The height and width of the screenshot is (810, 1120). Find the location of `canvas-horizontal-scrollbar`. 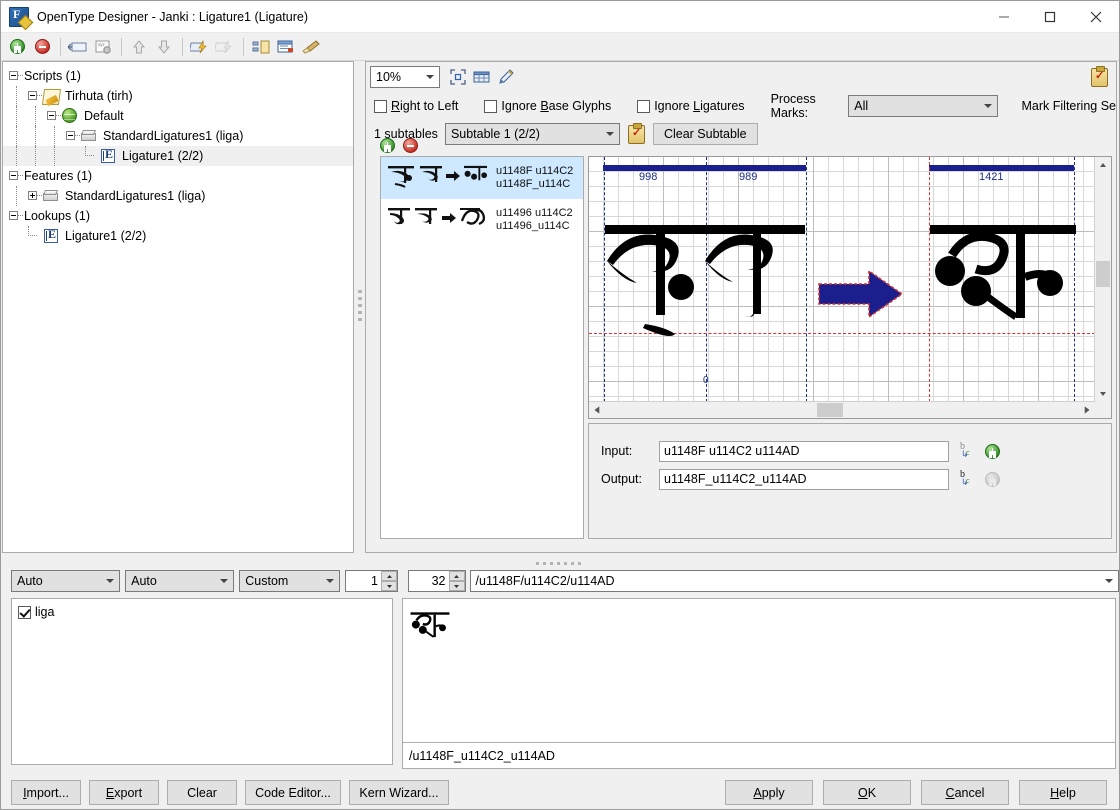

canvas-horizontal-scrollbar is located at coordinates (842, 409).